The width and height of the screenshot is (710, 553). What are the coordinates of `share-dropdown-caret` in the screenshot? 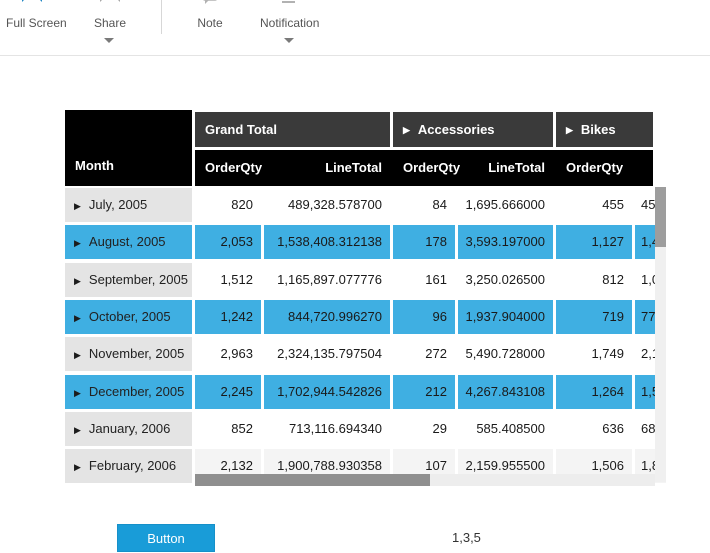 It's located at (109, 40).